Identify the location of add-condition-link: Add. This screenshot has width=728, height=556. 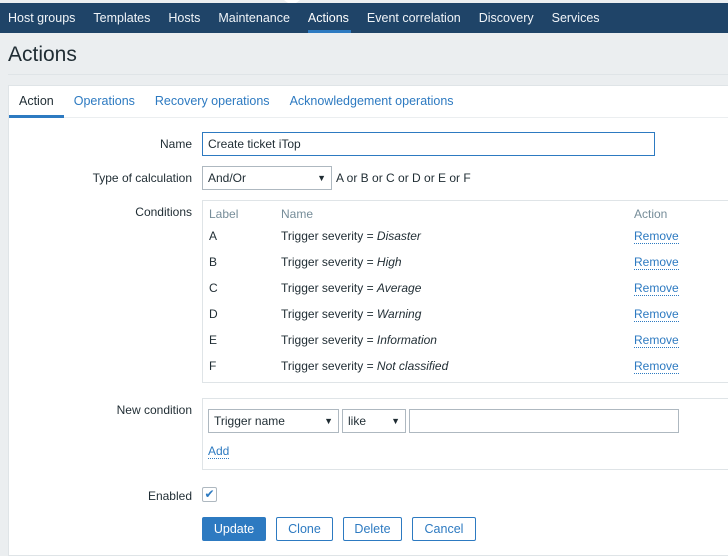
(219, 451).